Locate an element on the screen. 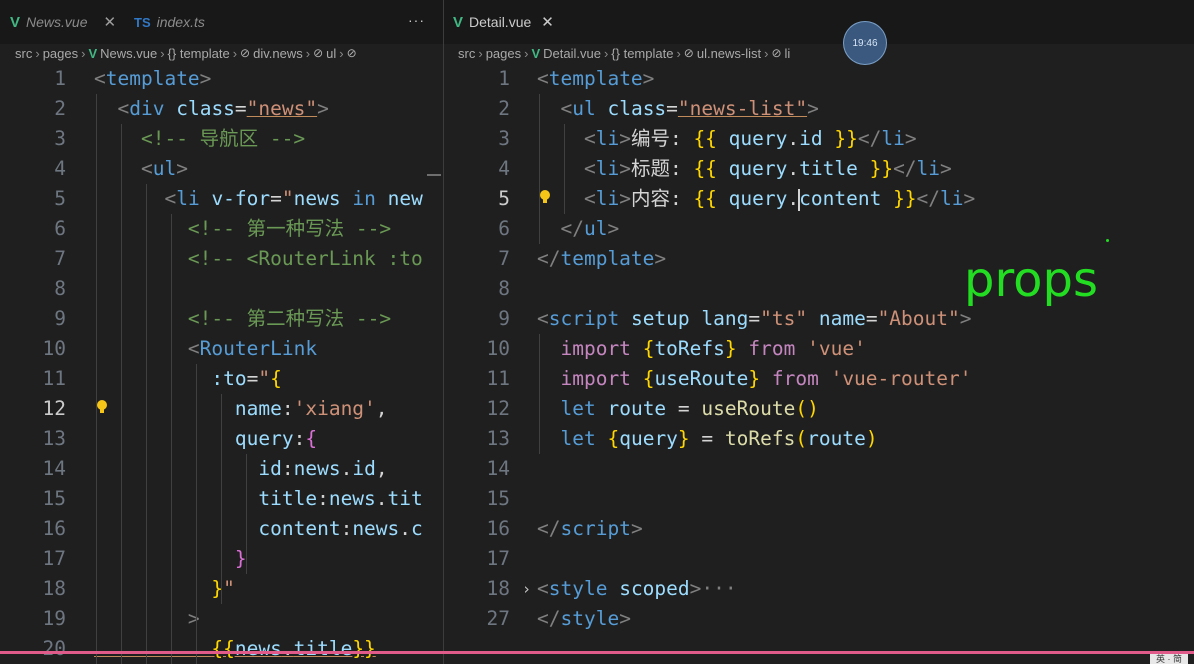  vue-file-icon: V is located at coordinates (93, 53).